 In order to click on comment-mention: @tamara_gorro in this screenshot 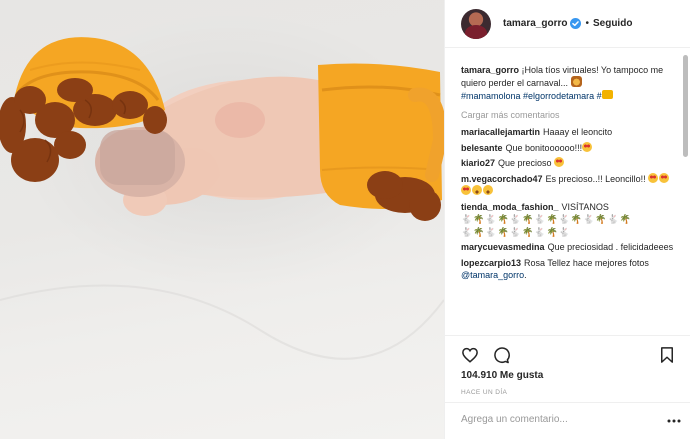, I will do `click(492, 275)`.